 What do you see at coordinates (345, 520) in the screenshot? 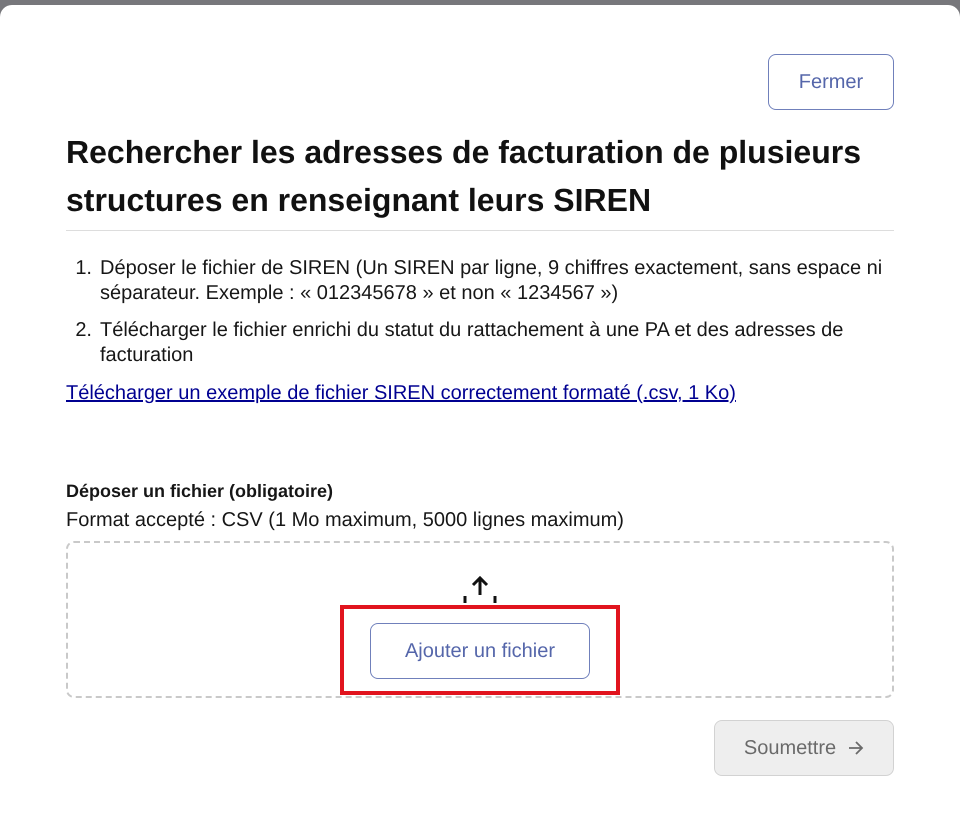
I see `upload-hint: Format accepté : CSV (1 Mo maximum, 5000 lignes maximum)` at bounding box center [345, 520].